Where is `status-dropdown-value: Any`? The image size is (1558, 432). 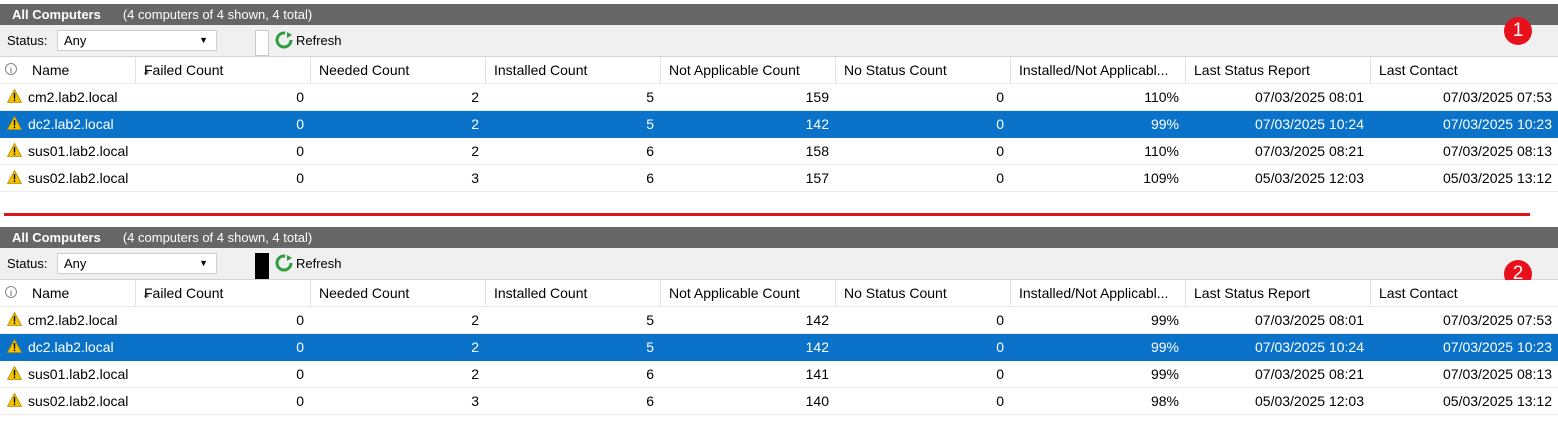 status-dropdown-value: Any is located at coordinates (75, 40).